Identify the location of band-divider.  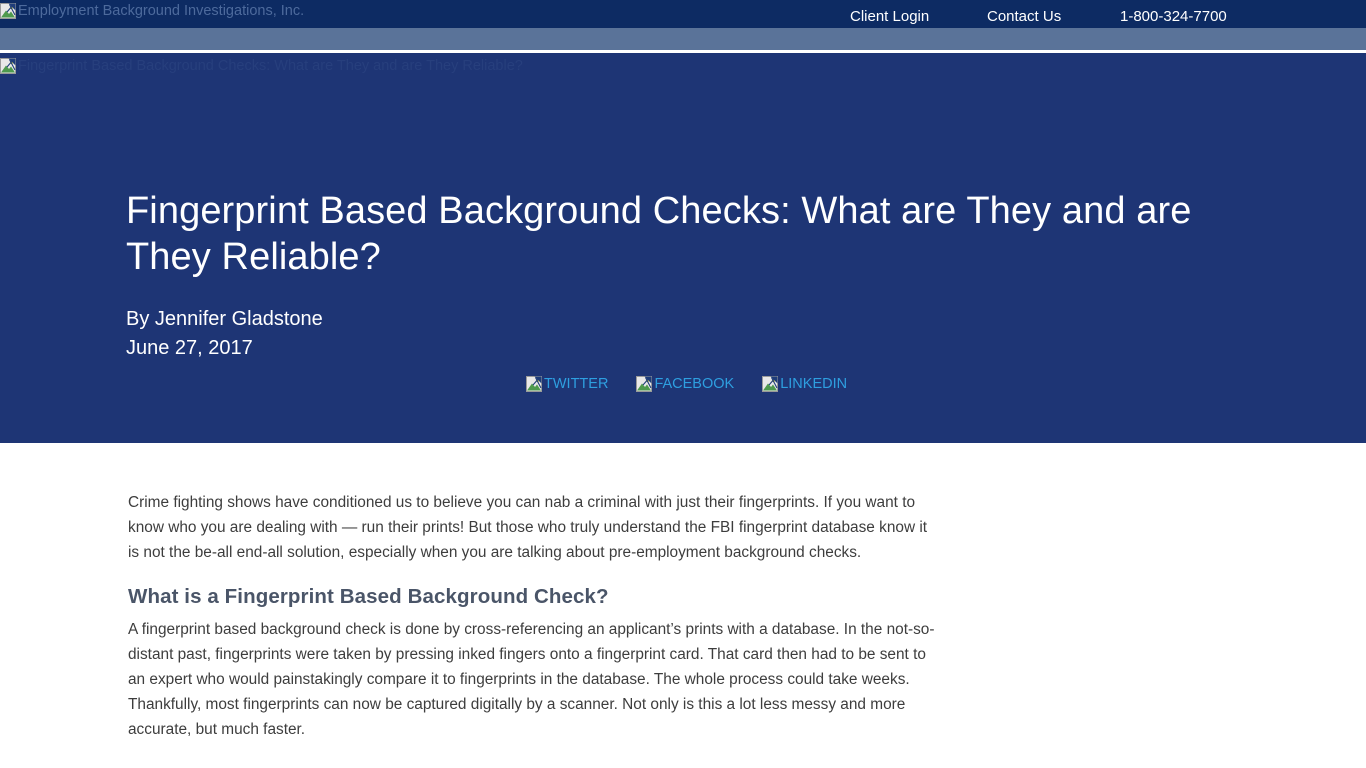
(683, 51).